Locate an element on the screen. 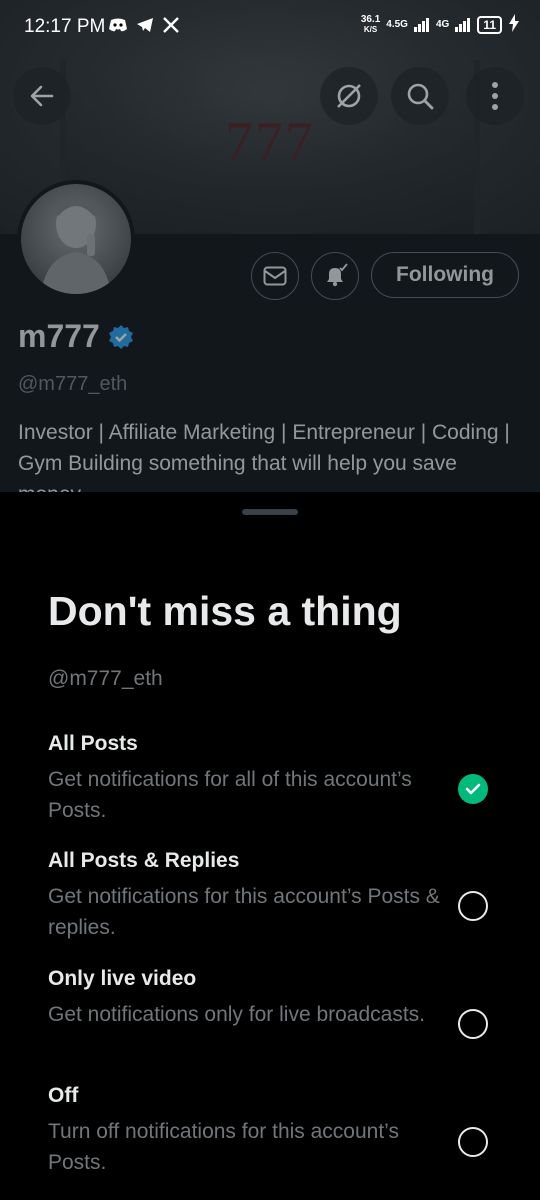 This screenshot has width=540, height=1200. radio-posts-replies is located at coordinates (473, 906).